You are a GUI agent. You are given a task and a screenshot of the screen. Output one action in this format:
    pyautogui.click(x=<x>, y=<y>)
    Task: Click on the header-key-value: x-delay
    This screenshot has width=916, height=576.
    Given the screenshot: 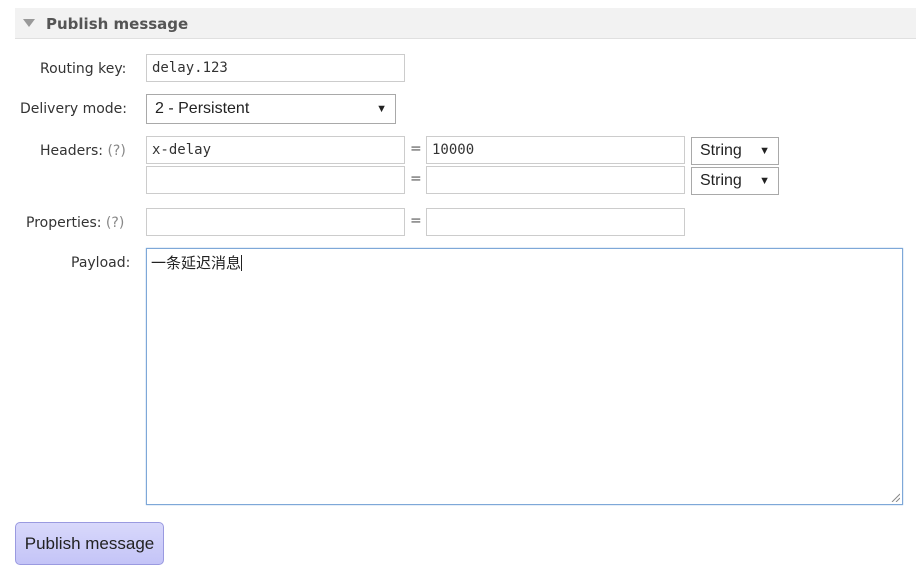 What is the action you would take?
    pyautogui.click(x=182, y=150)
    